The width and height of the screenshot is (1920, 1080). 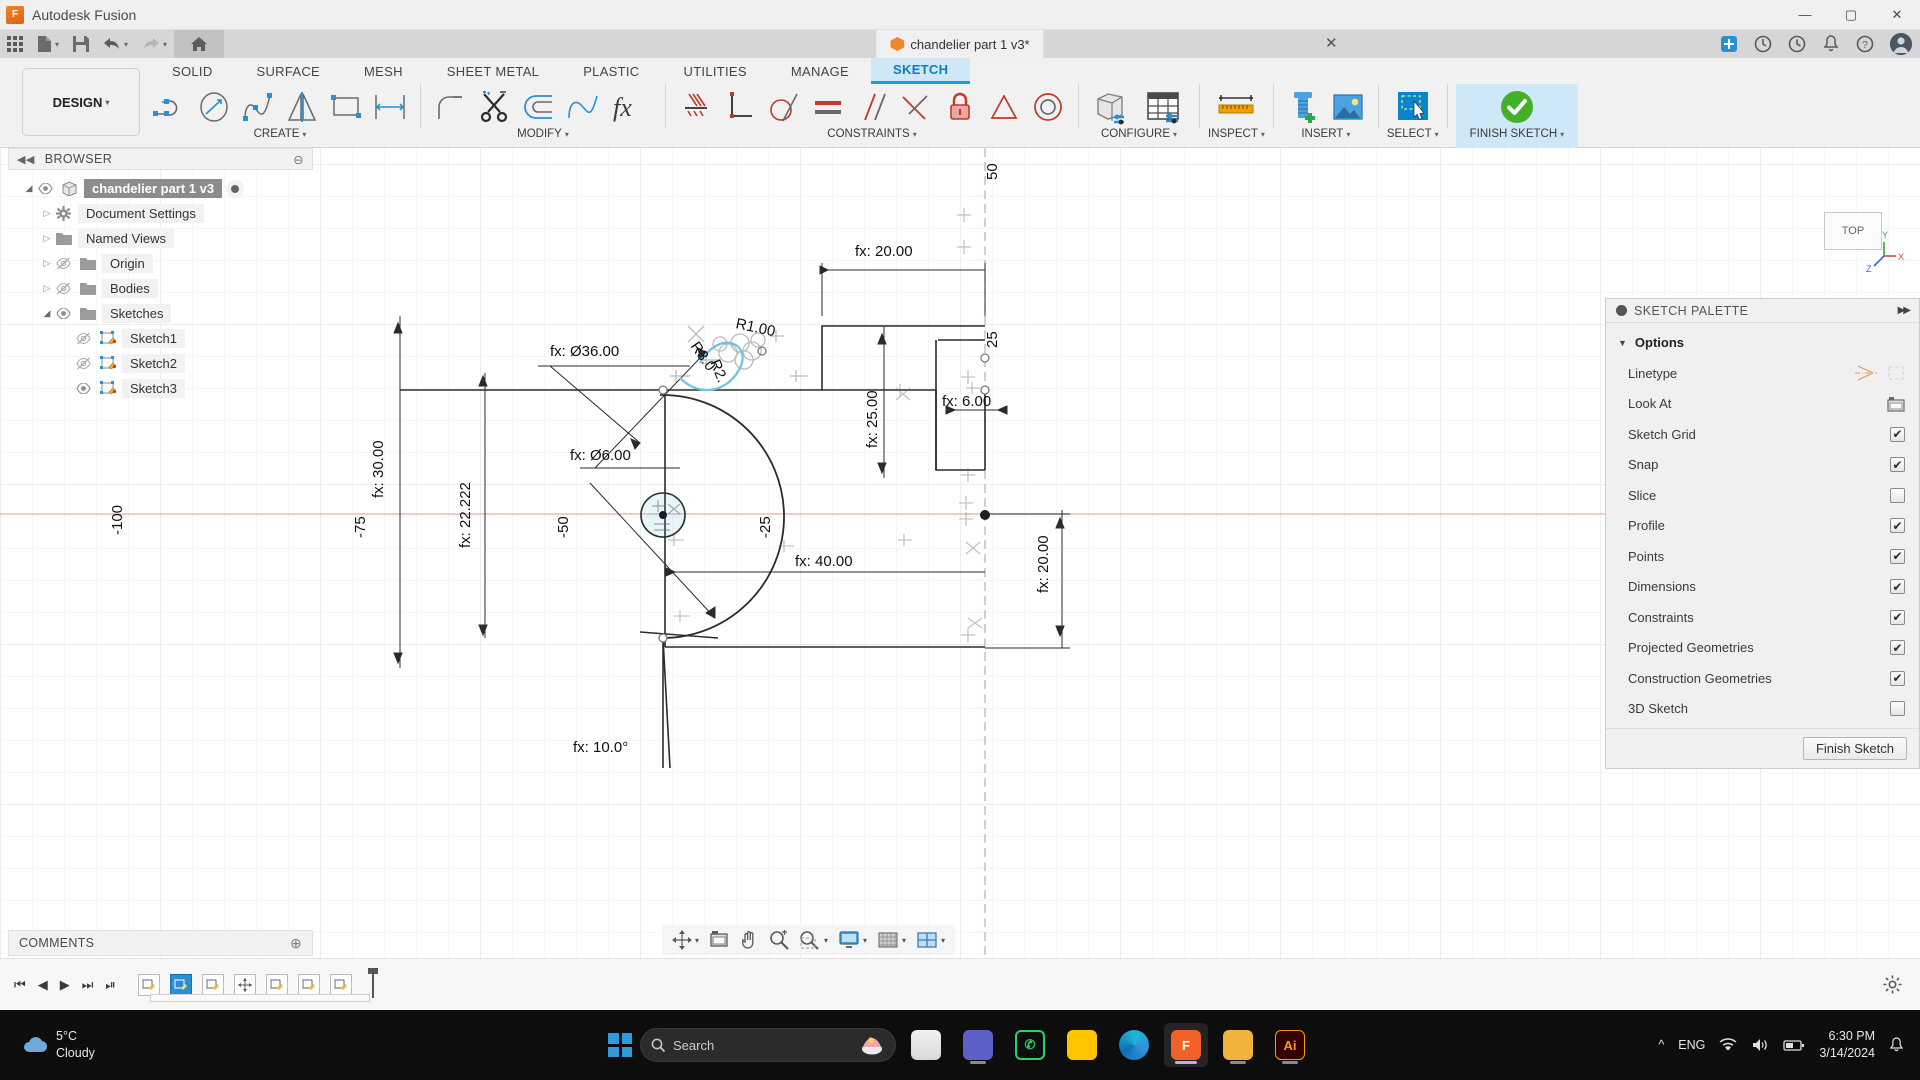 What do you see at coordinates (930, 940) in the screenshot?
I see `viewports-icon: ▾` at bounding box center [930, 940].